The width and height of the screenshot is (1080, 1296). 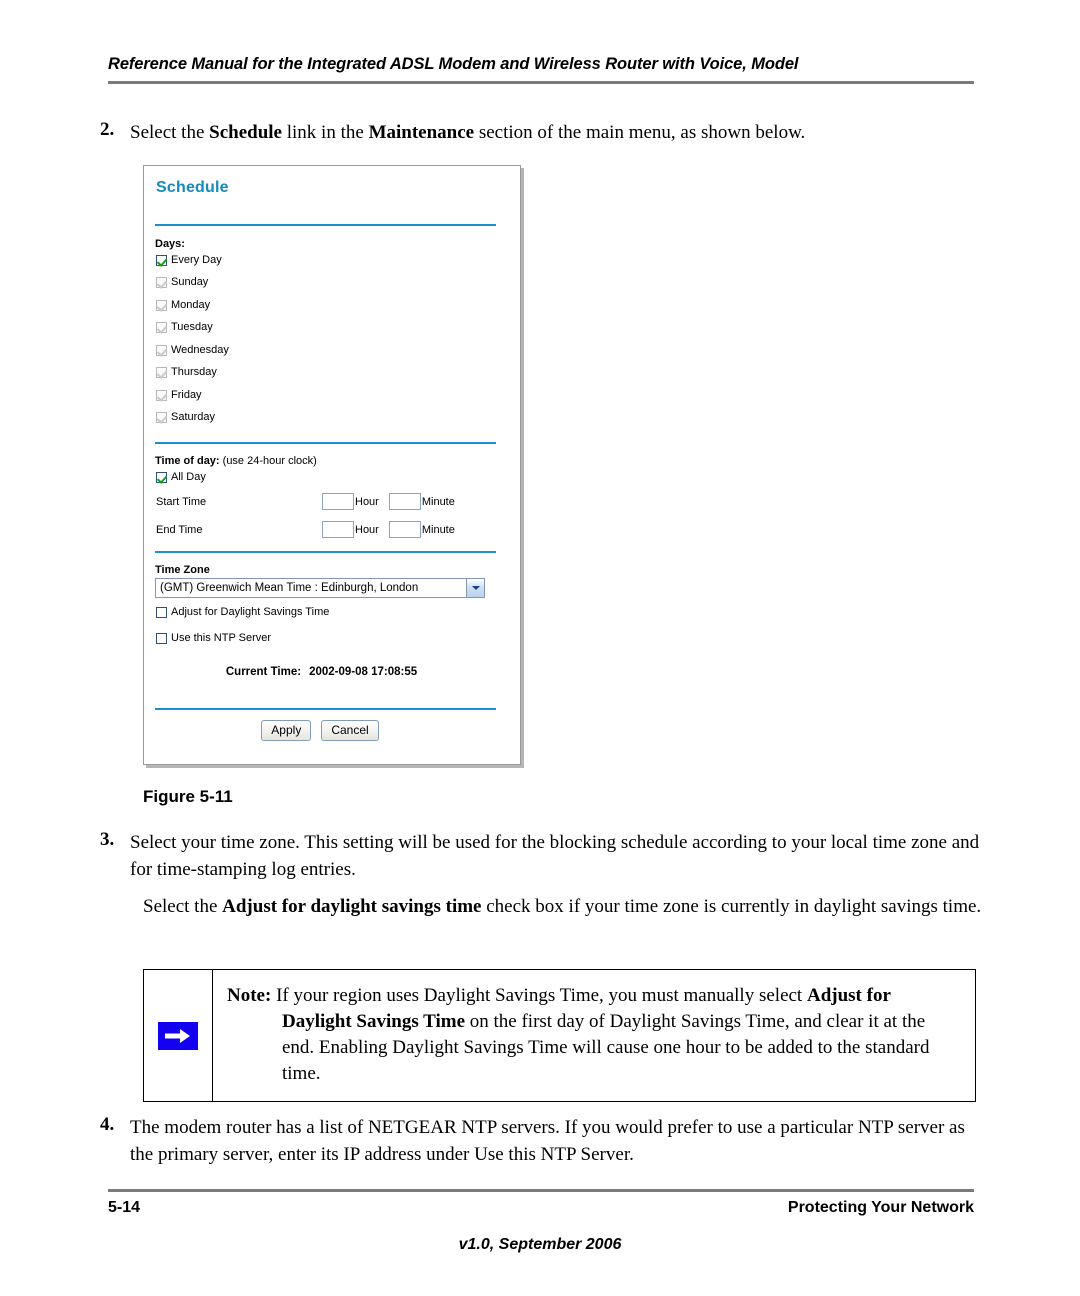 I want to click on end-hour-unit: Hour, so click(x=367, y=529).